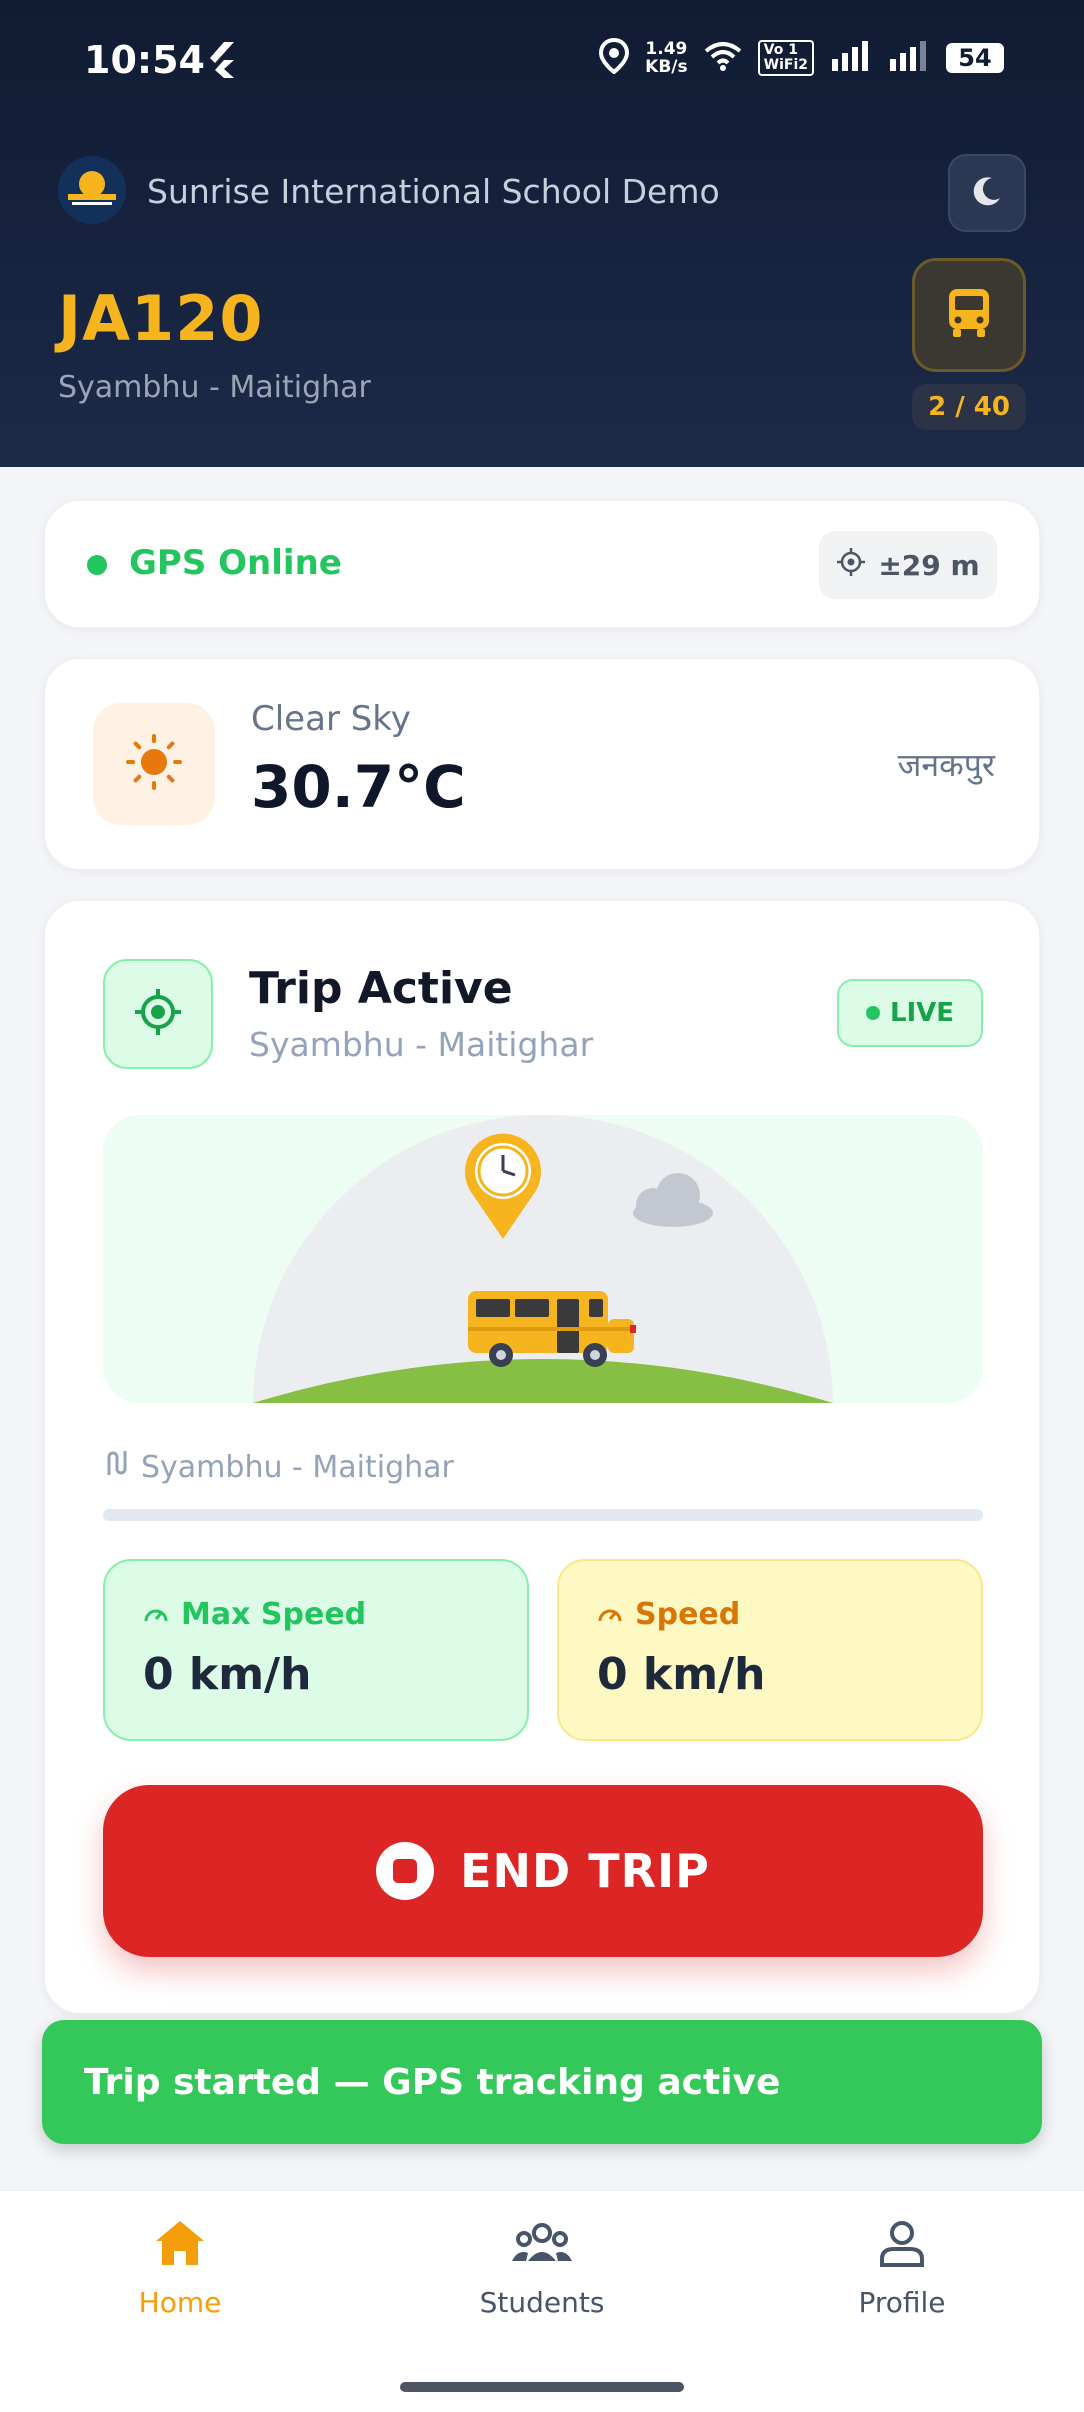 The image size is (1084, 2412). I want to click on live-badge: LIVE, so click(910, 1013).